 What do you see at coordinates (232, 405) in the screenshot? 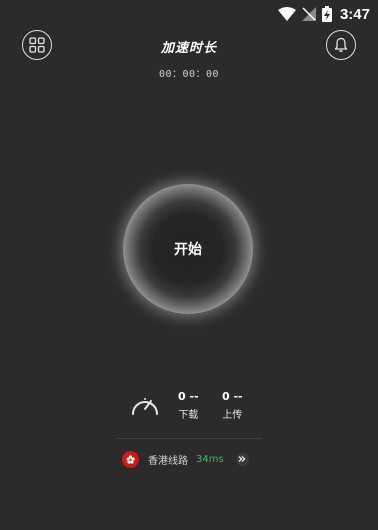
I see `upload-stat: 0 -- 上传` at bounding box center [232, 405].